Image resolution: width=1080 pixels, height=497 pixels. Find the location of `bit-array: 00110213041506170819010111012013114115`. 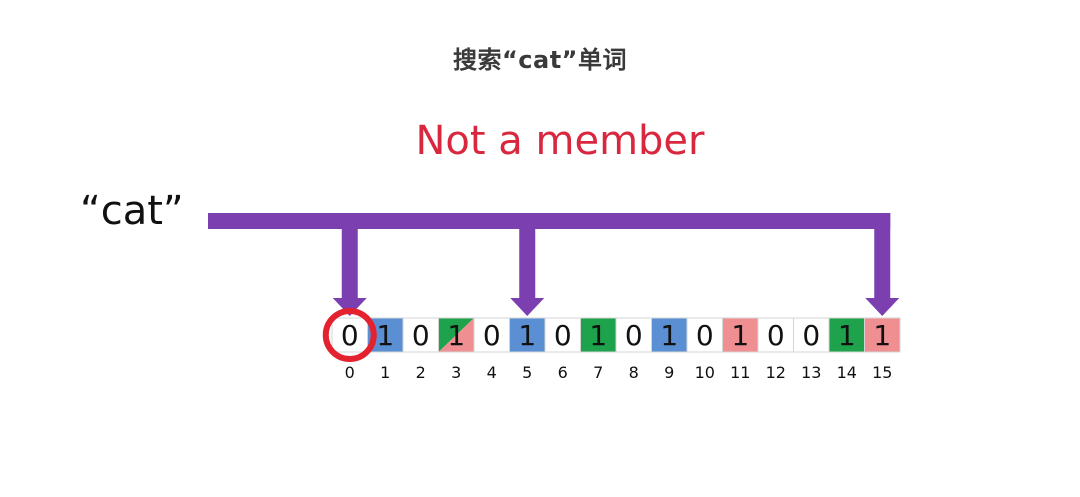

bit-array: 00110213041506170819010111012013114115 is located at coordinates (616, 349).